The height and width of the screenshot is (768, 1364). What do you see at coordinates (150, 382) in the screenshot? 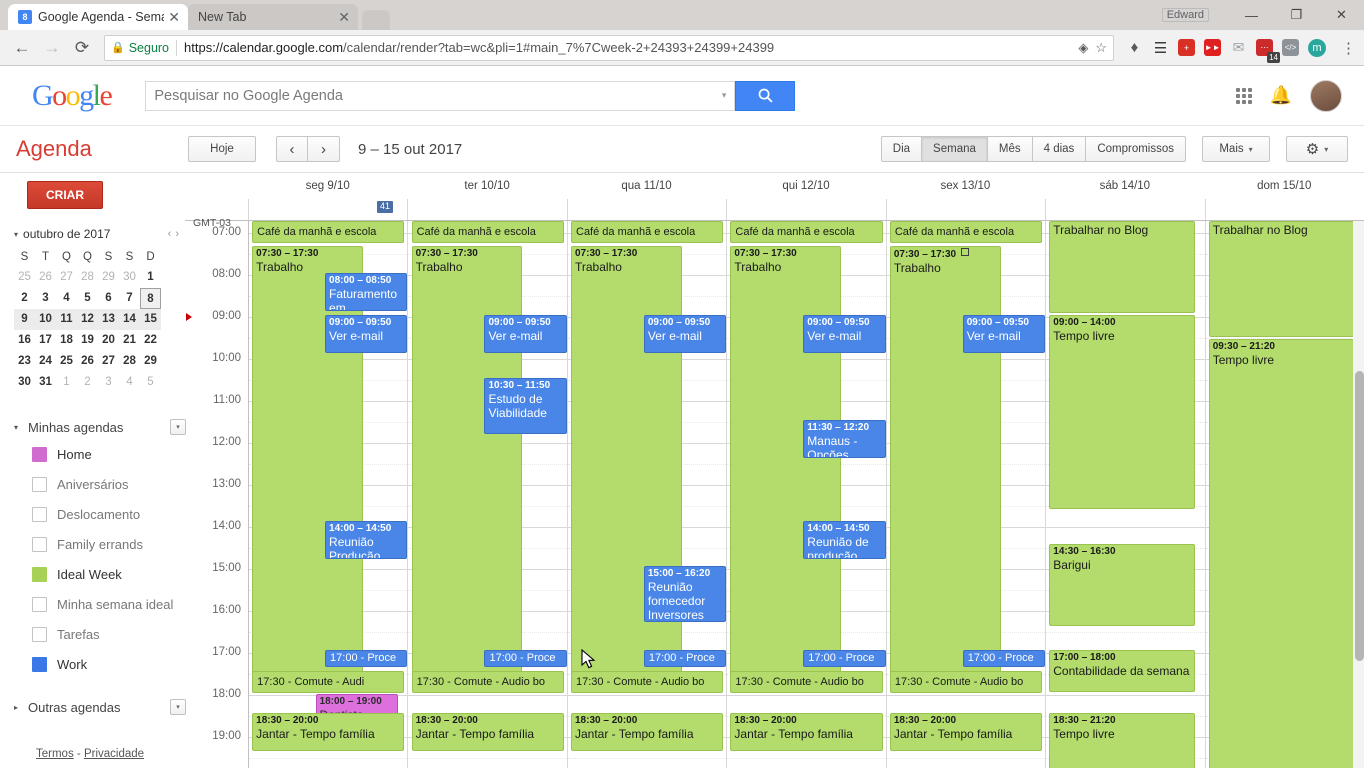
I see `mini-calendar-day: 5` at bounding box center [150, 382].